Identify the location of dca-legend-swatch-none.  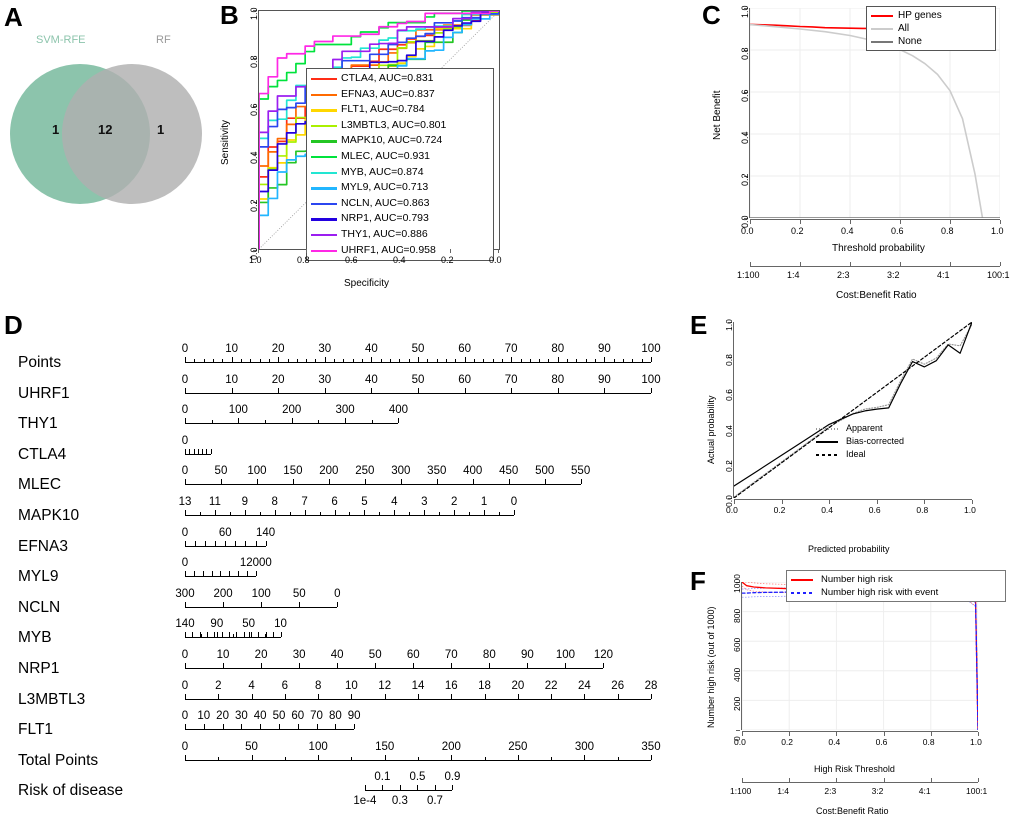
(882, 42).